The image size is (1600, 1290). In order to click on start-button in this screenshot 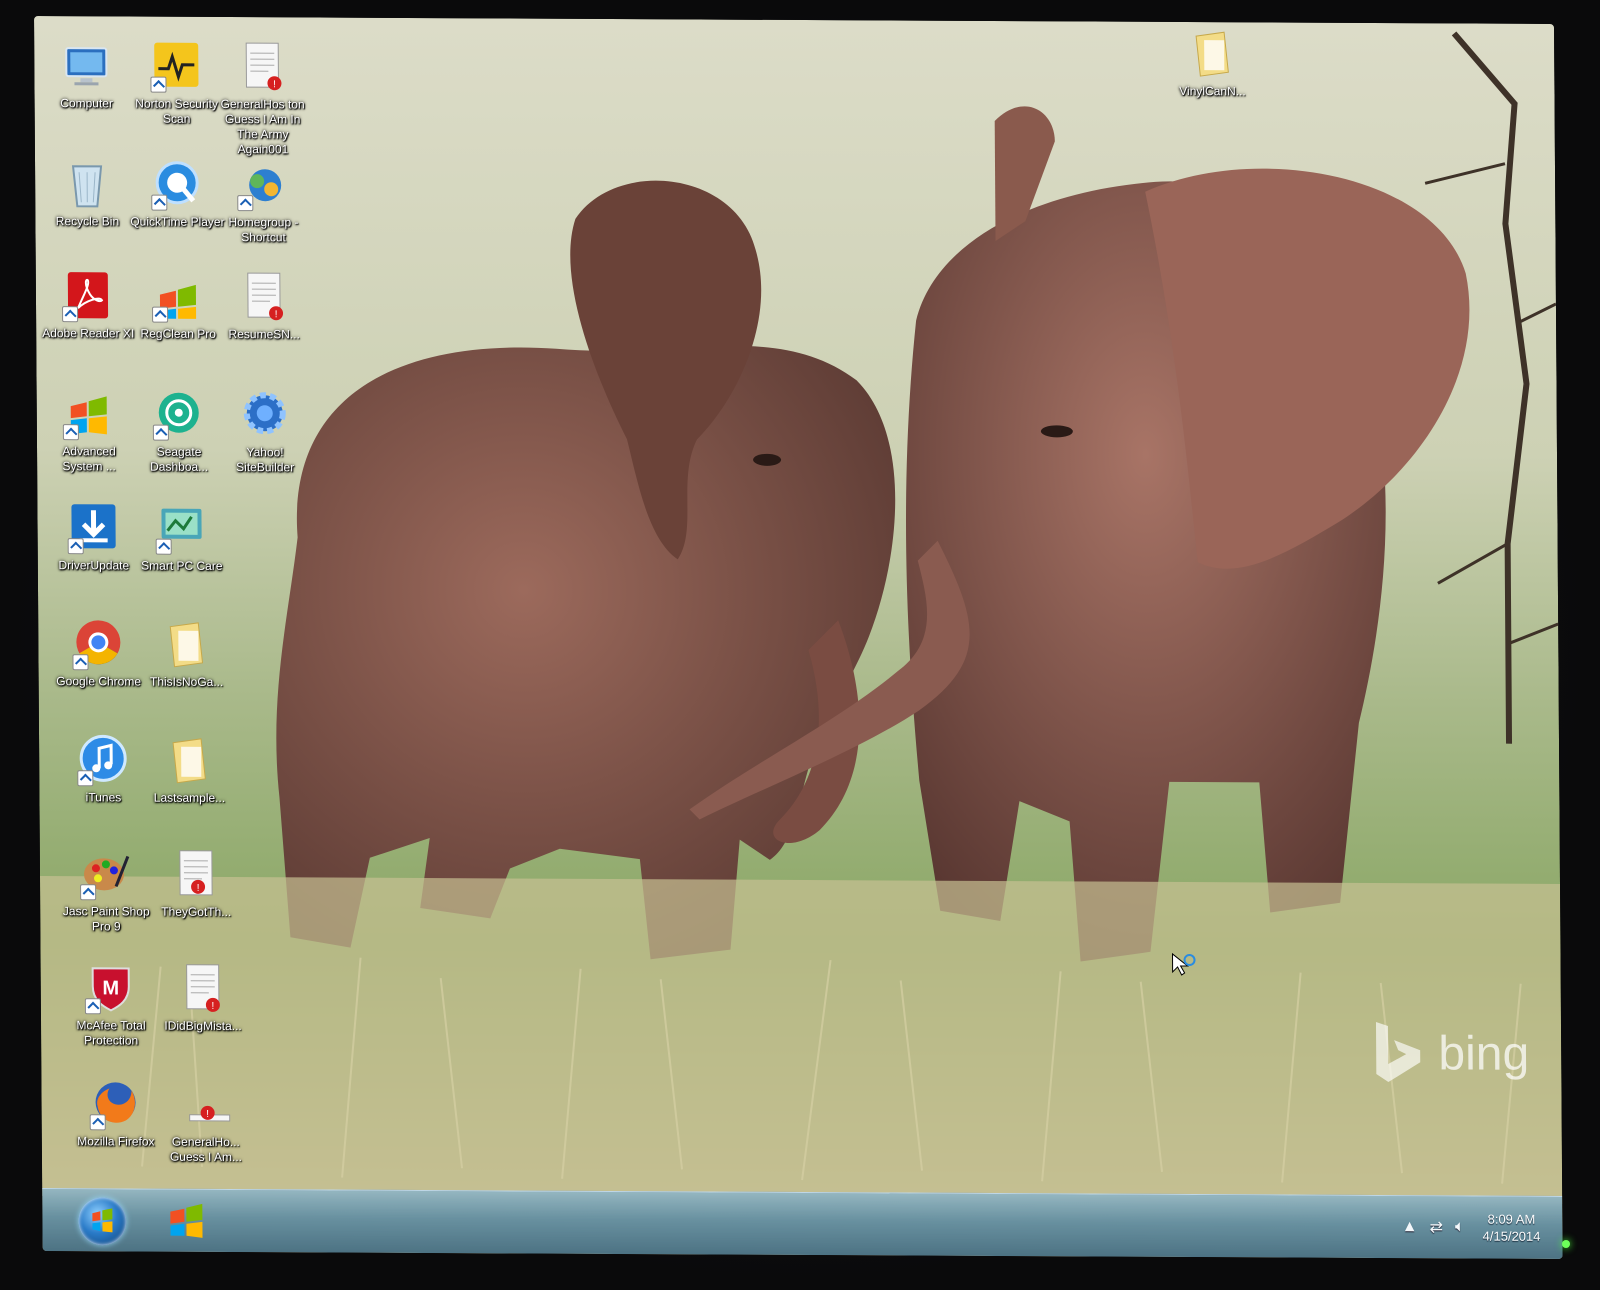, I will do `click(102, 1221)`.